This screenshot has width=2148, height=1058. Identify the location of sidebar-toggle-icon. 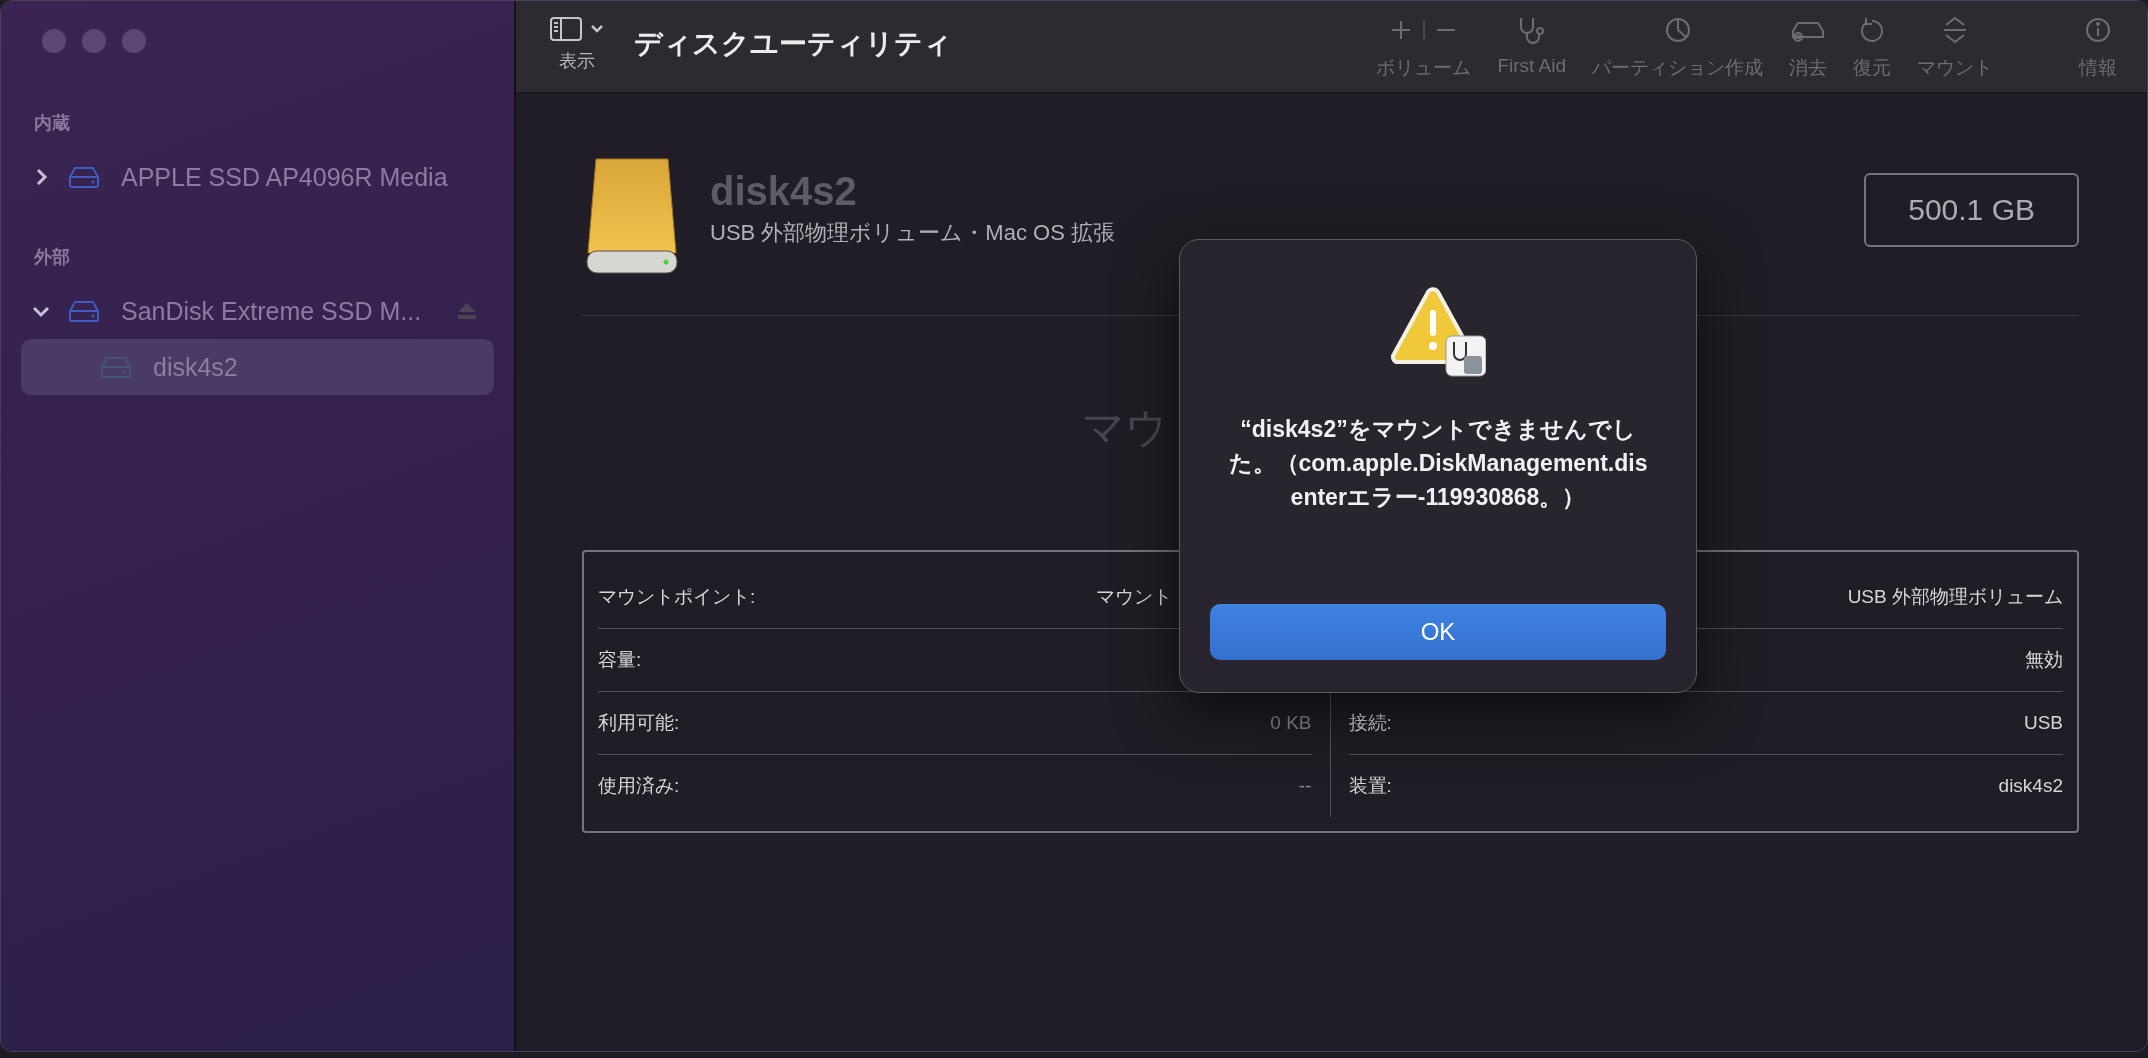
(577, 29).